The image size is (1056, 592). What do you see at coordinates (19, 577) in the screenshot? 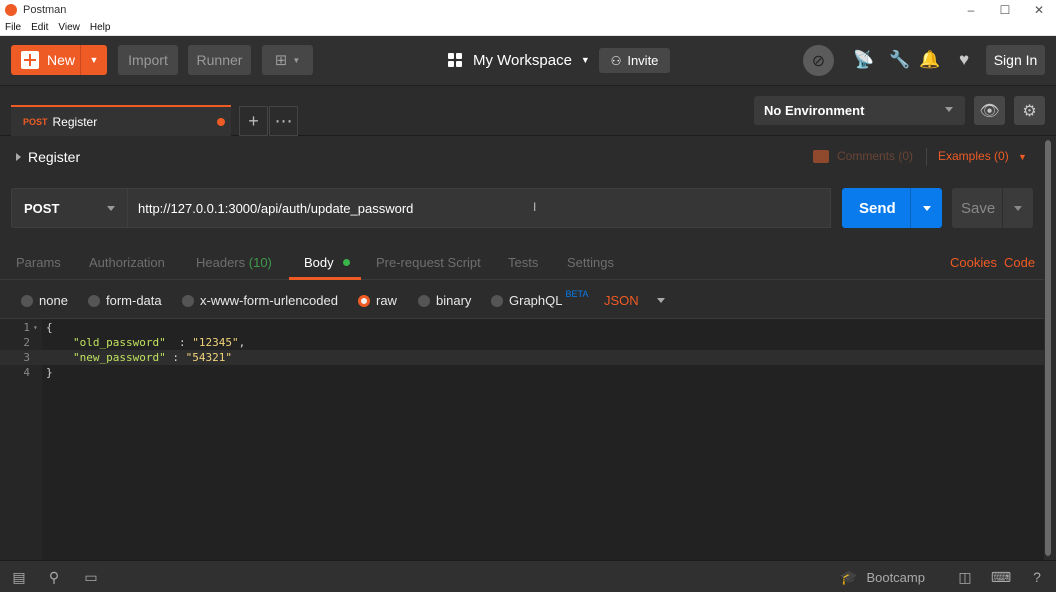
I see `sidebar-toggle-icon: ▤` at bounding box center [19, 577].